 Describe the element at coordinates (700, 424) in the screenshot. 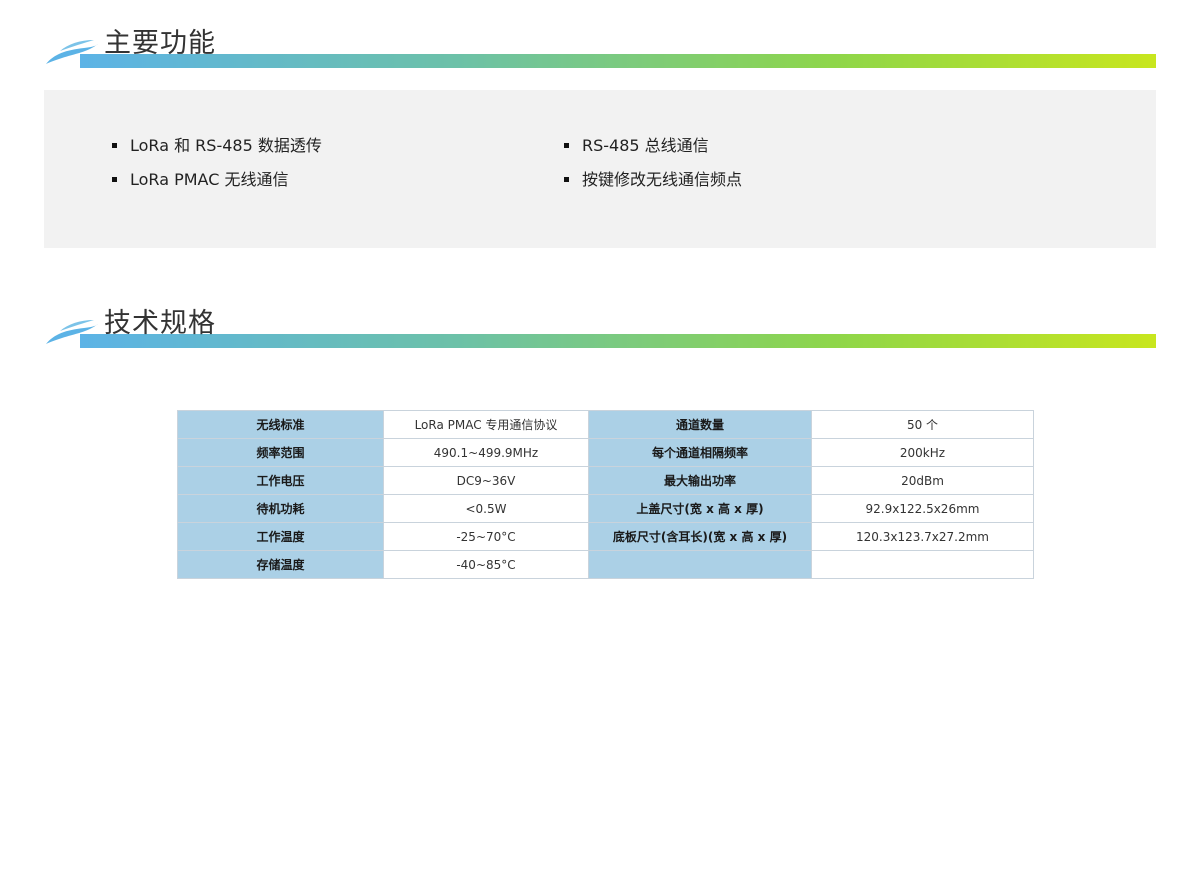

I see `spec-label: 通道数量` at that location.